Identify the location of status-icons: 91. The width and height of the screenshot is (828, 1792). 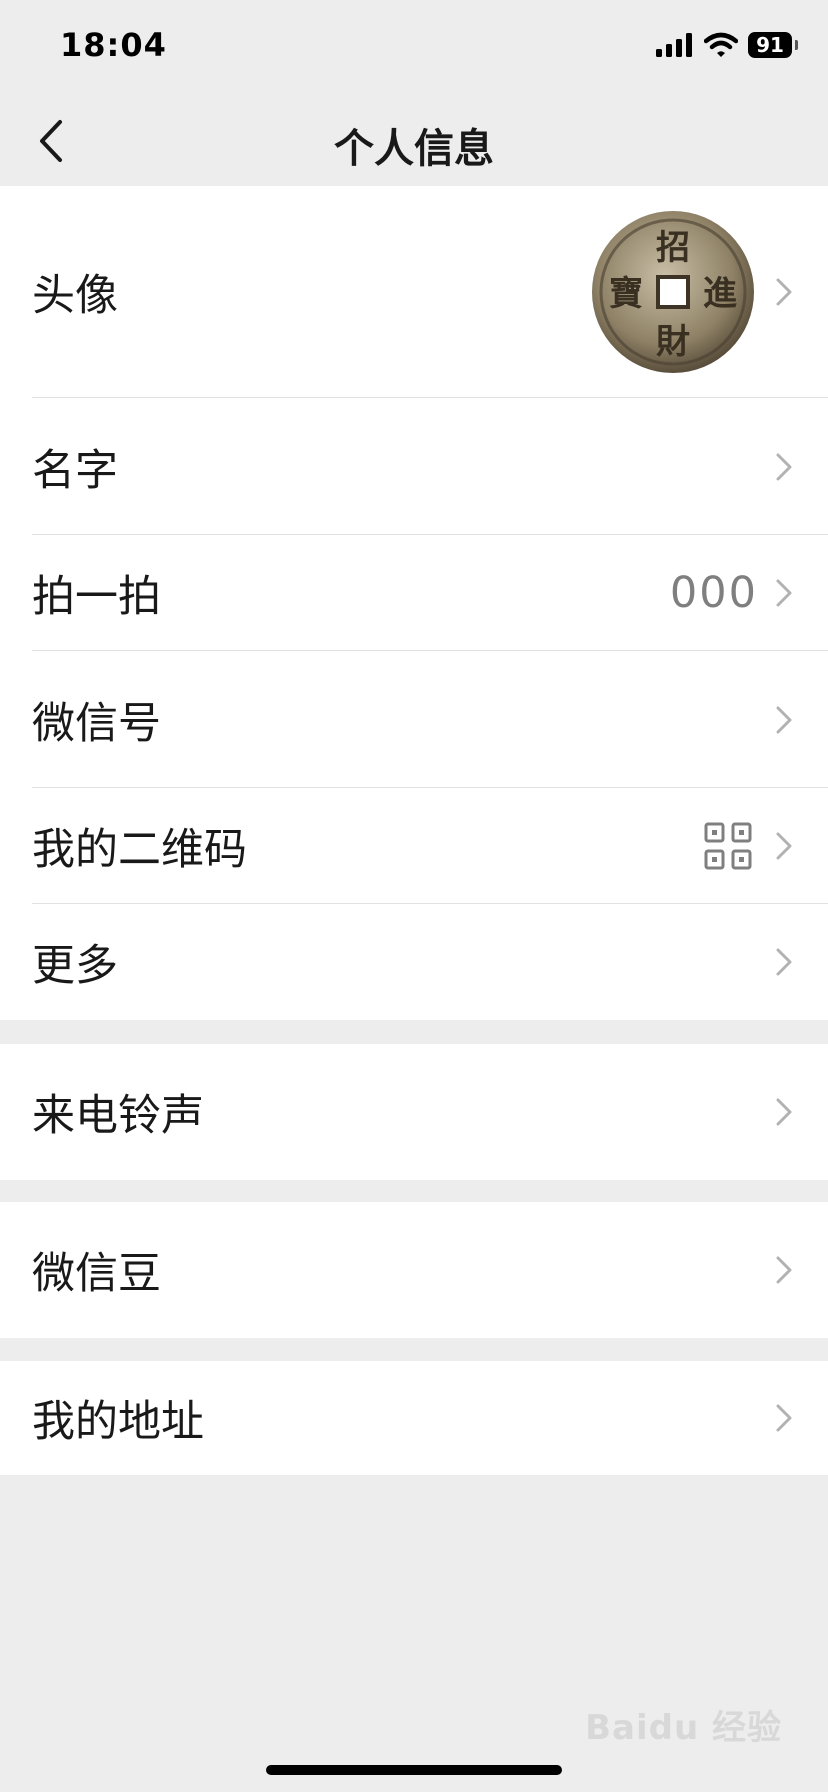
(727, 45).